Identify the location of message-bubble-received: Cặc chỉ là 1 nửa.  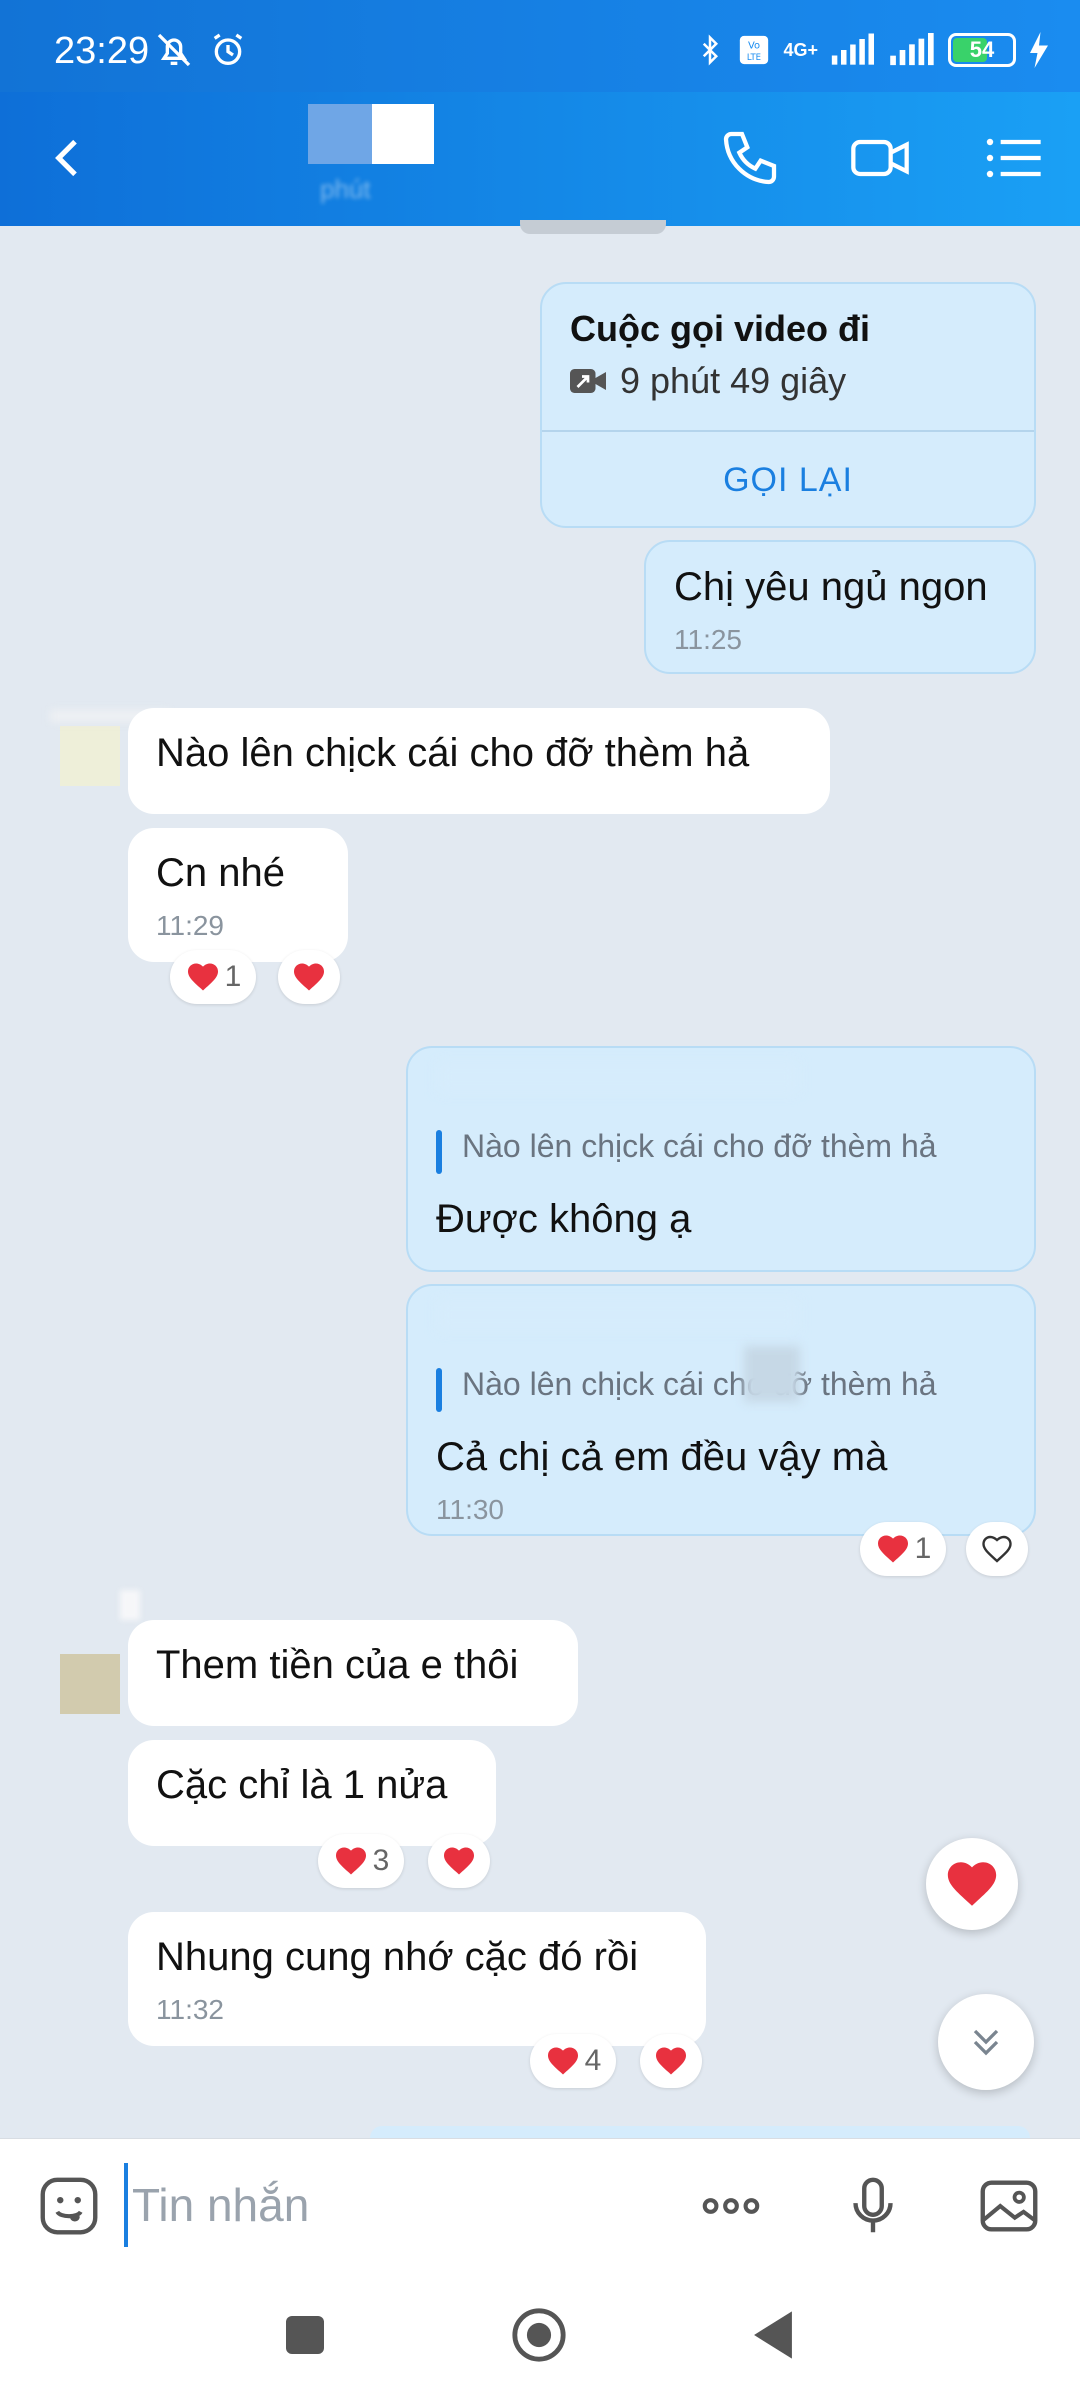
(312, 1793).